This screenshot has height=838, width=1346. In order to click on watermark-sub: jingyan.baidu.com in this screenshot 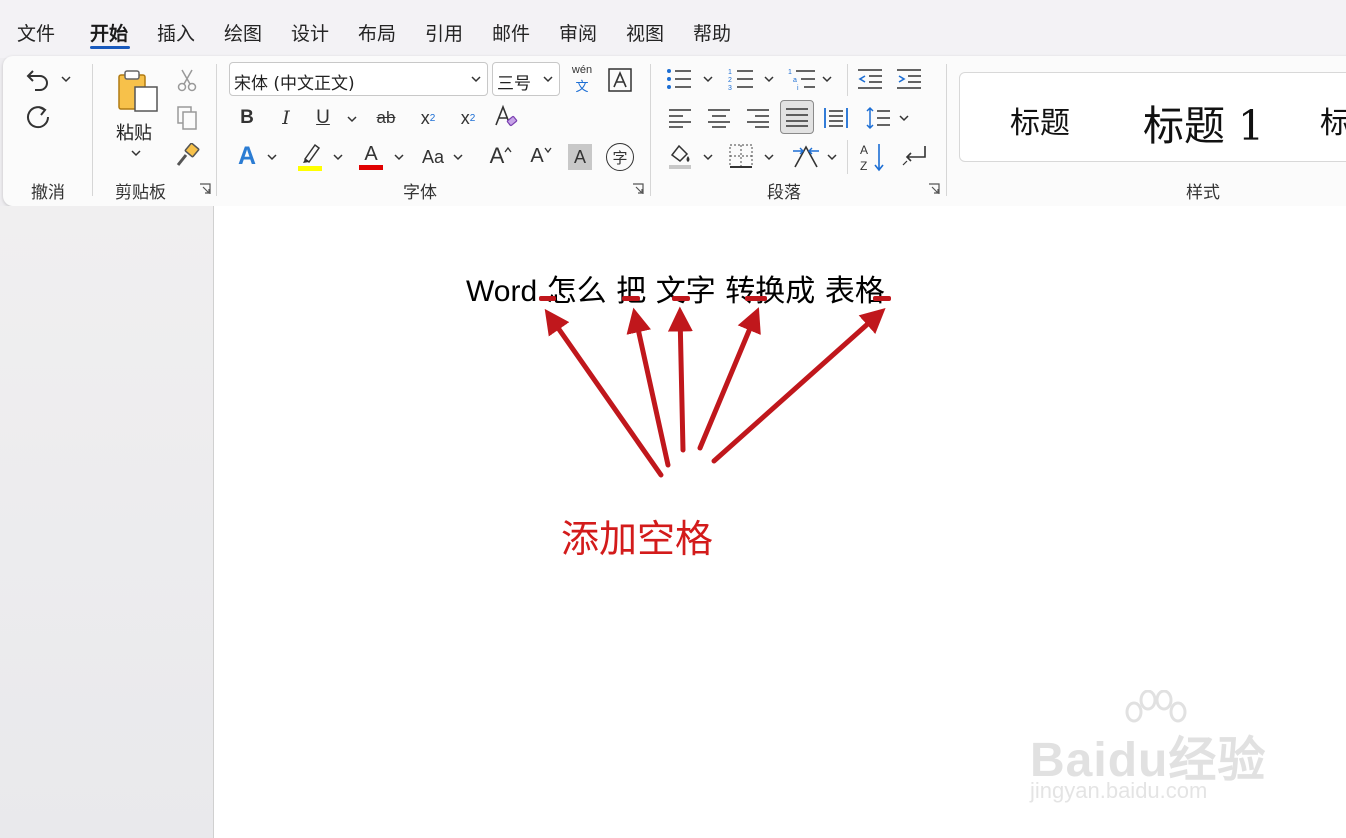, I will do `click(1119, 790)`.